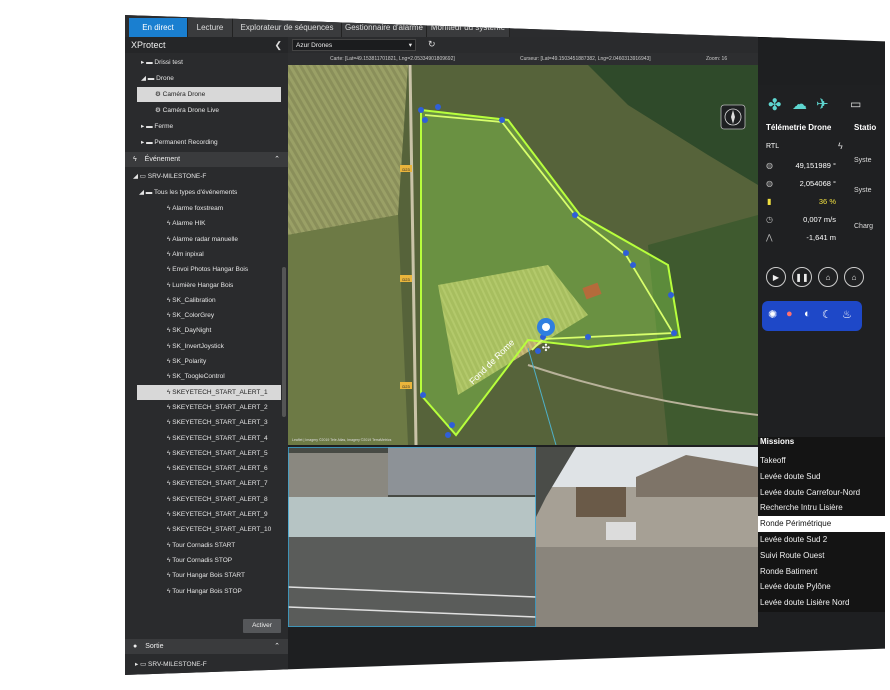 This screenshot has width=890, height=690. Describe the element at coordinates (278, 45) in the screenshot. I see `collapse-panel-icon: ❮` at that location.